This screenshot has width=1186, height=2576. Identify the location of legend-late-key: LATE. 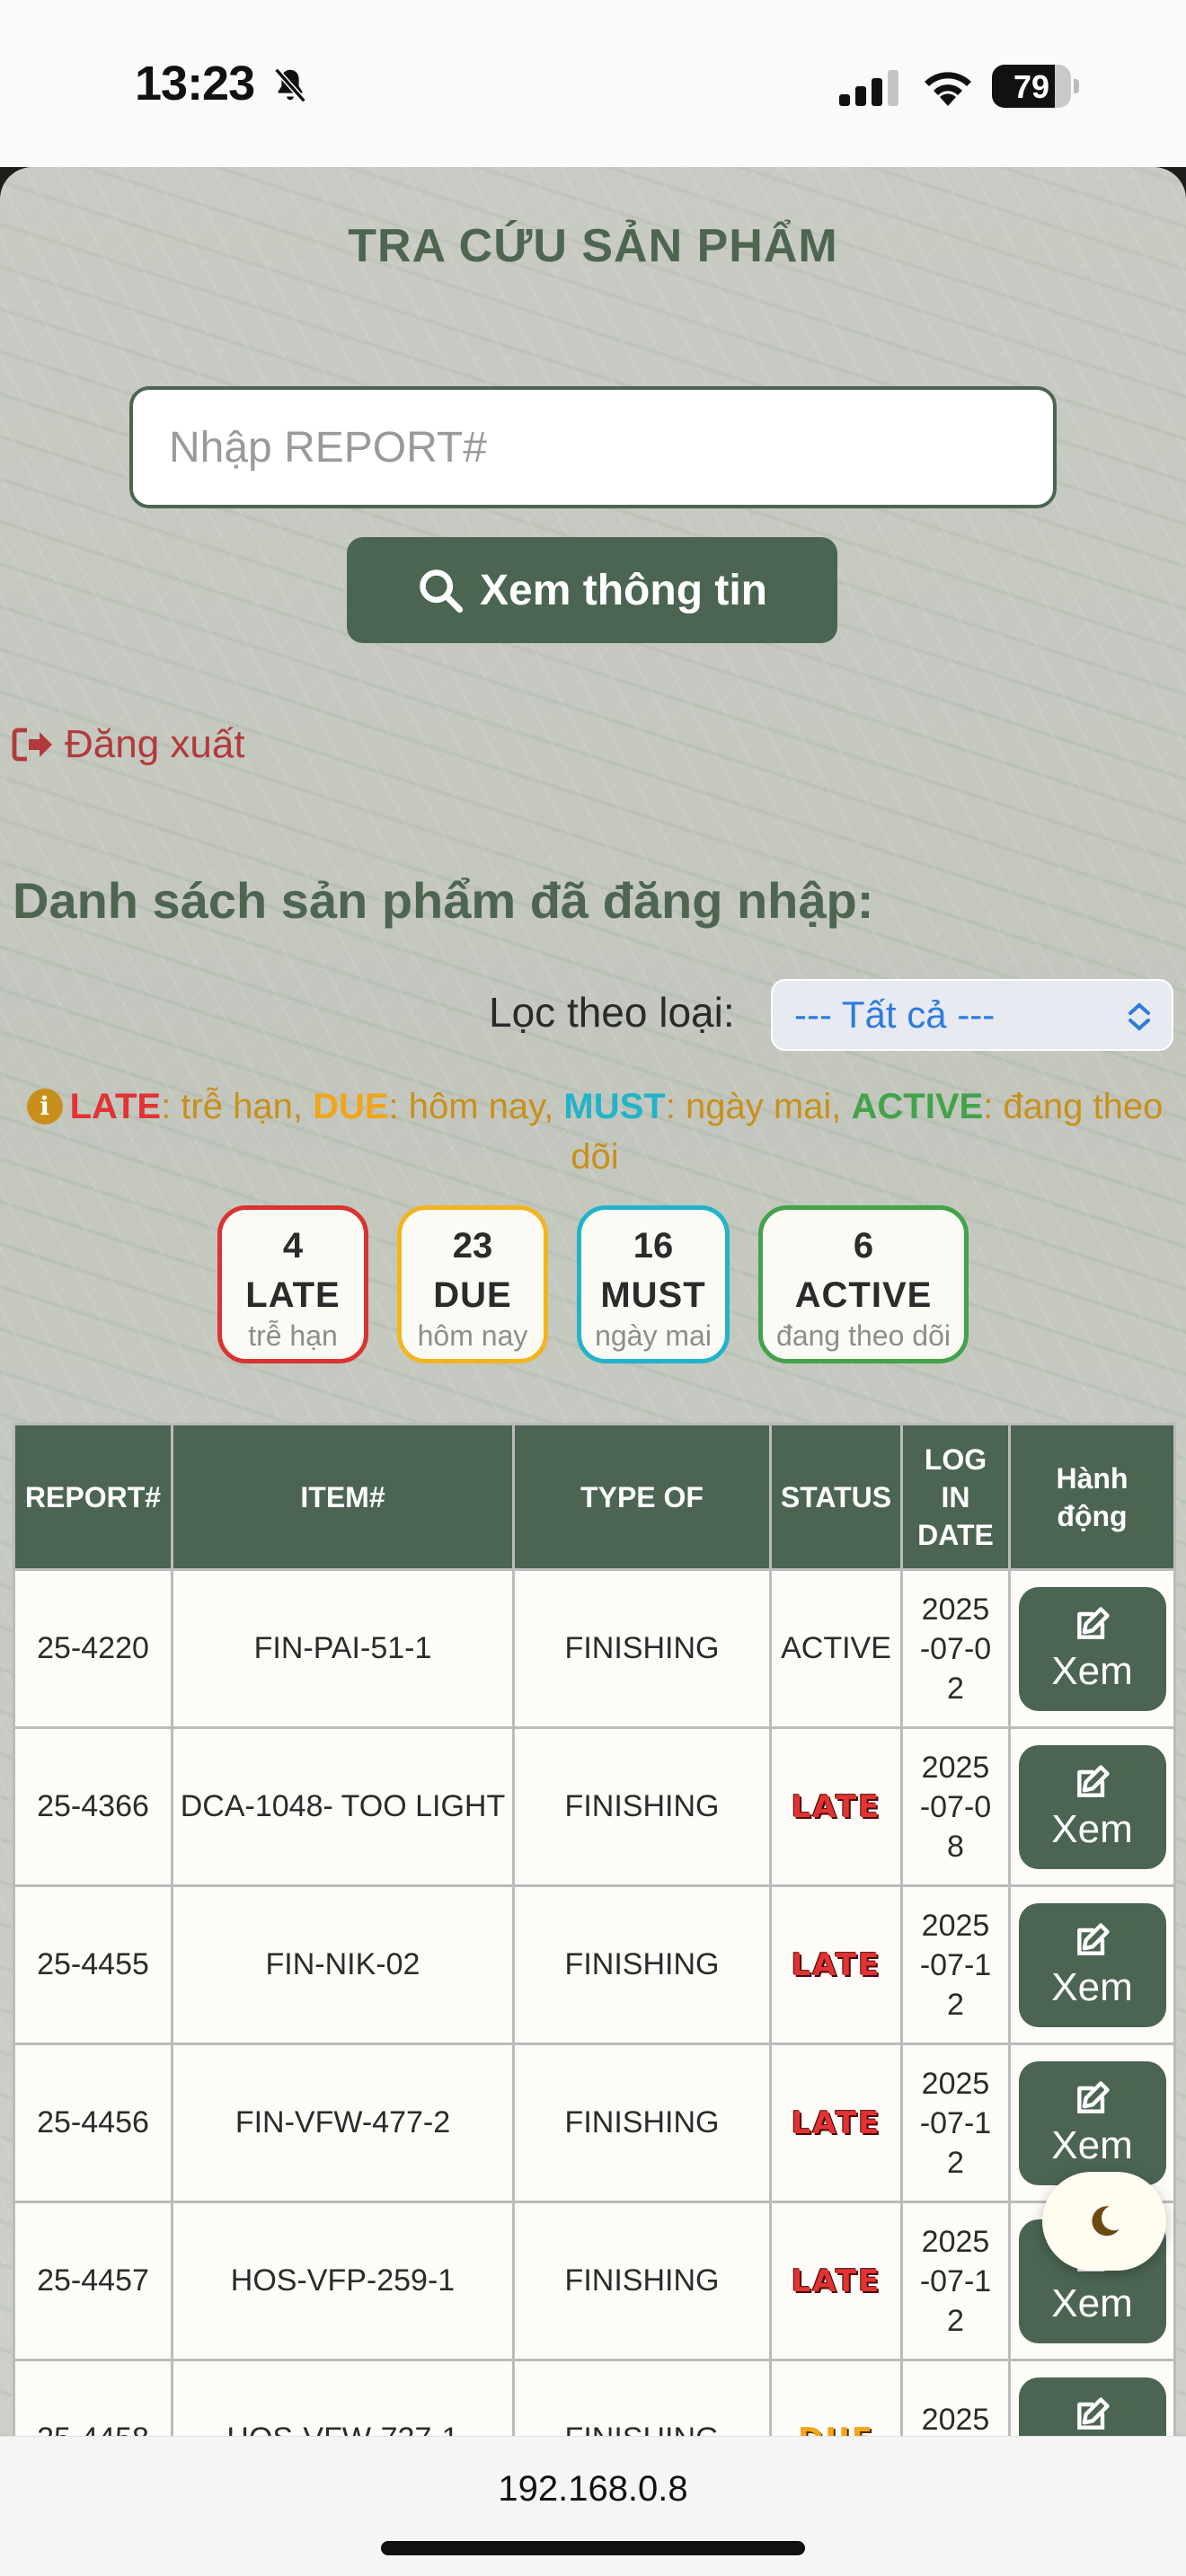
(115, 1106).